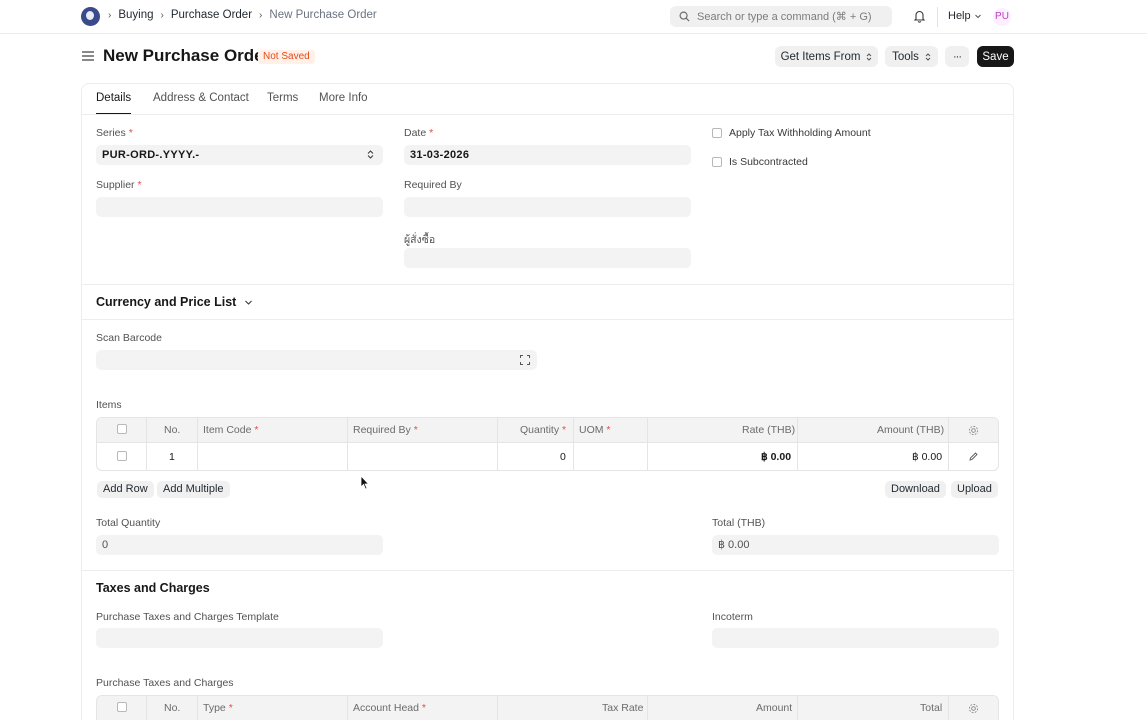 Image resolution: width=1147 pixels, height=720 pixels. Describe the element at coordinates (973, 456) in the screenshot. I see `edit-icon` at that location.